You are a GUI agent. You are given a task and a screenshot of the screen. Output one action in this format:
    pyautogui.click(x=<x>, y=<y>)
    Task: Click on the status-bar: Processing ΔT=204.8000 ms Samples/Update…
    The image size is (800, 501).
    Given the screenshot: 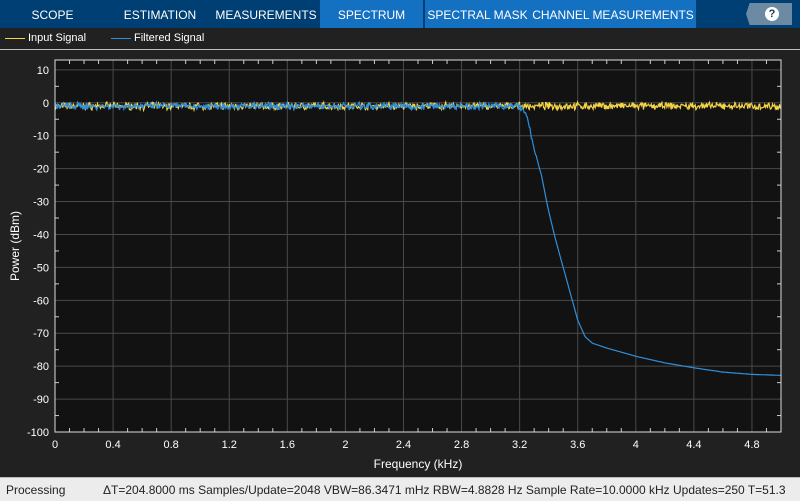 What is the action you would take?
    pyautogui.click(x=400, y=489)
    